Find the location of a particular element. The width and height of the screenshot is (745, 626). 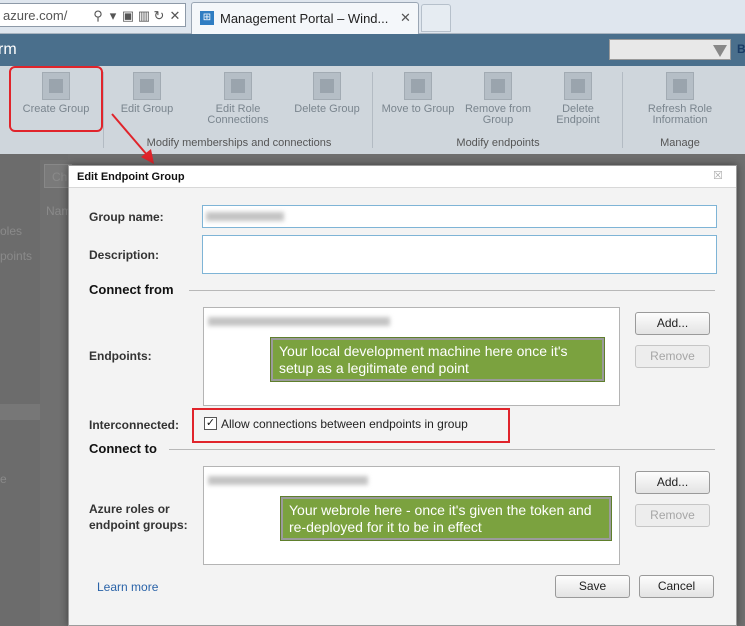

group-name-label: Group name: is located at coordinates (126, 217).